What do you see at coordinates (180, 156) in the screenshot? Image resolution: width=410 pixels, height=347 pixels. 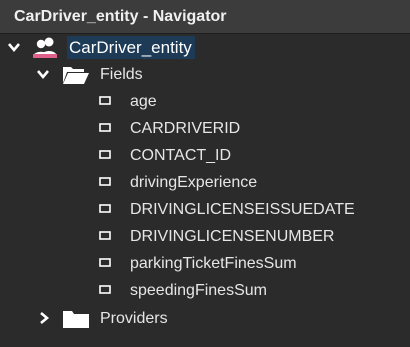 I see `field-label: CONTACT_ID` at bounding box center [180, 156].